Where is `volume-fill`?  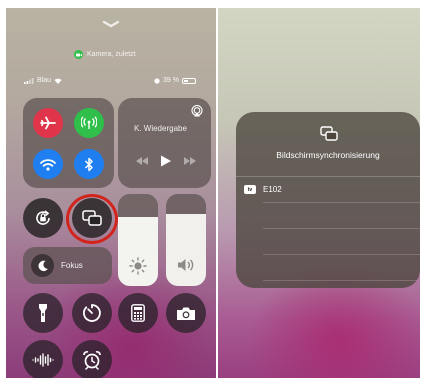
volume-fill is located at coordinates (186, 250).